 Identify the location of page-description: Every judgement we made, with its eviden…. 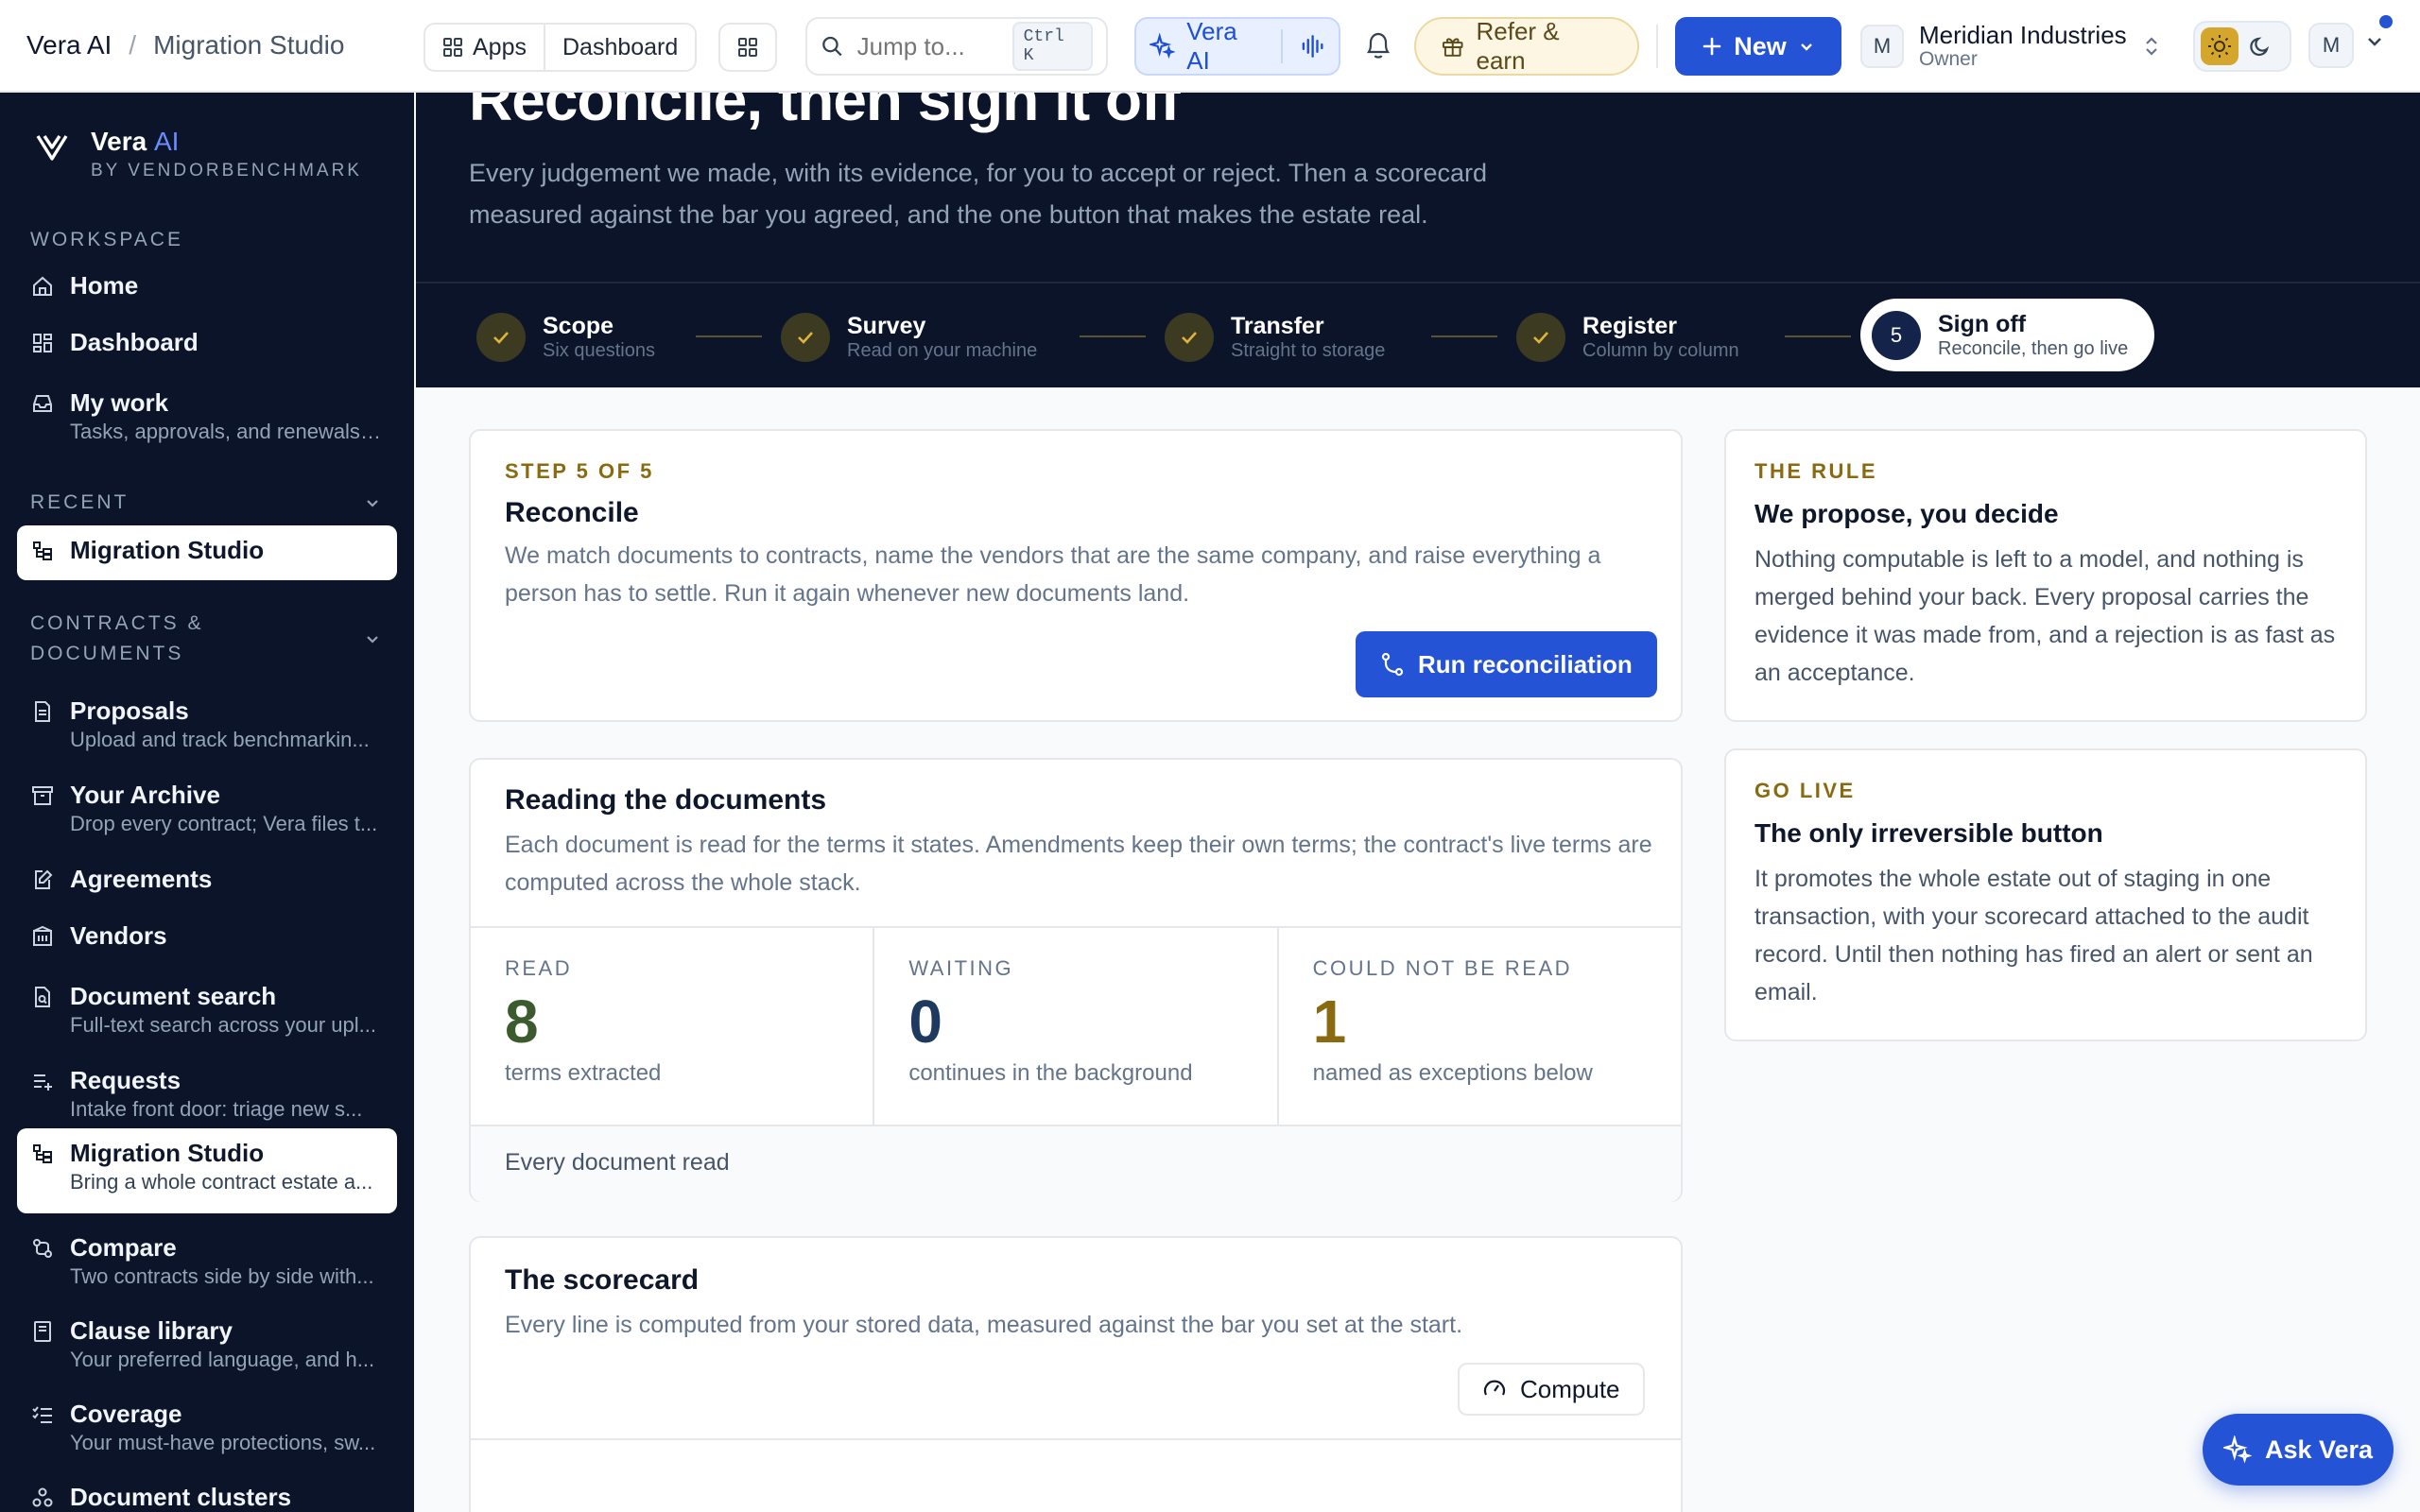
(978, 194).